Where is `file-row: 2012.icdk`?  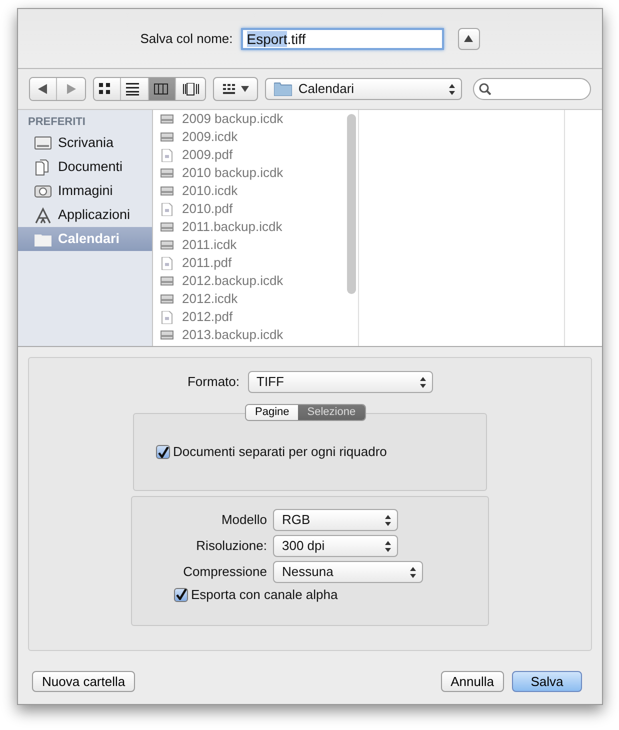 file-row: 2012.icdk is located at coordinates (249, 299).